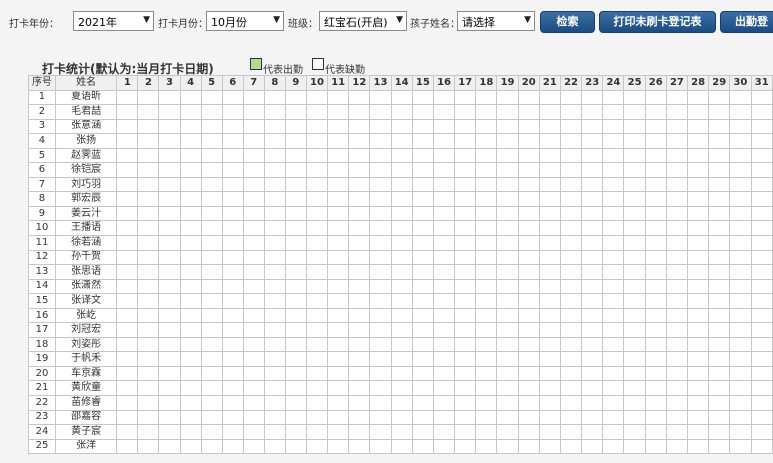 This screenshot has height=463, width=773. I want to click on column-header-day: 1, so click(127, 83).